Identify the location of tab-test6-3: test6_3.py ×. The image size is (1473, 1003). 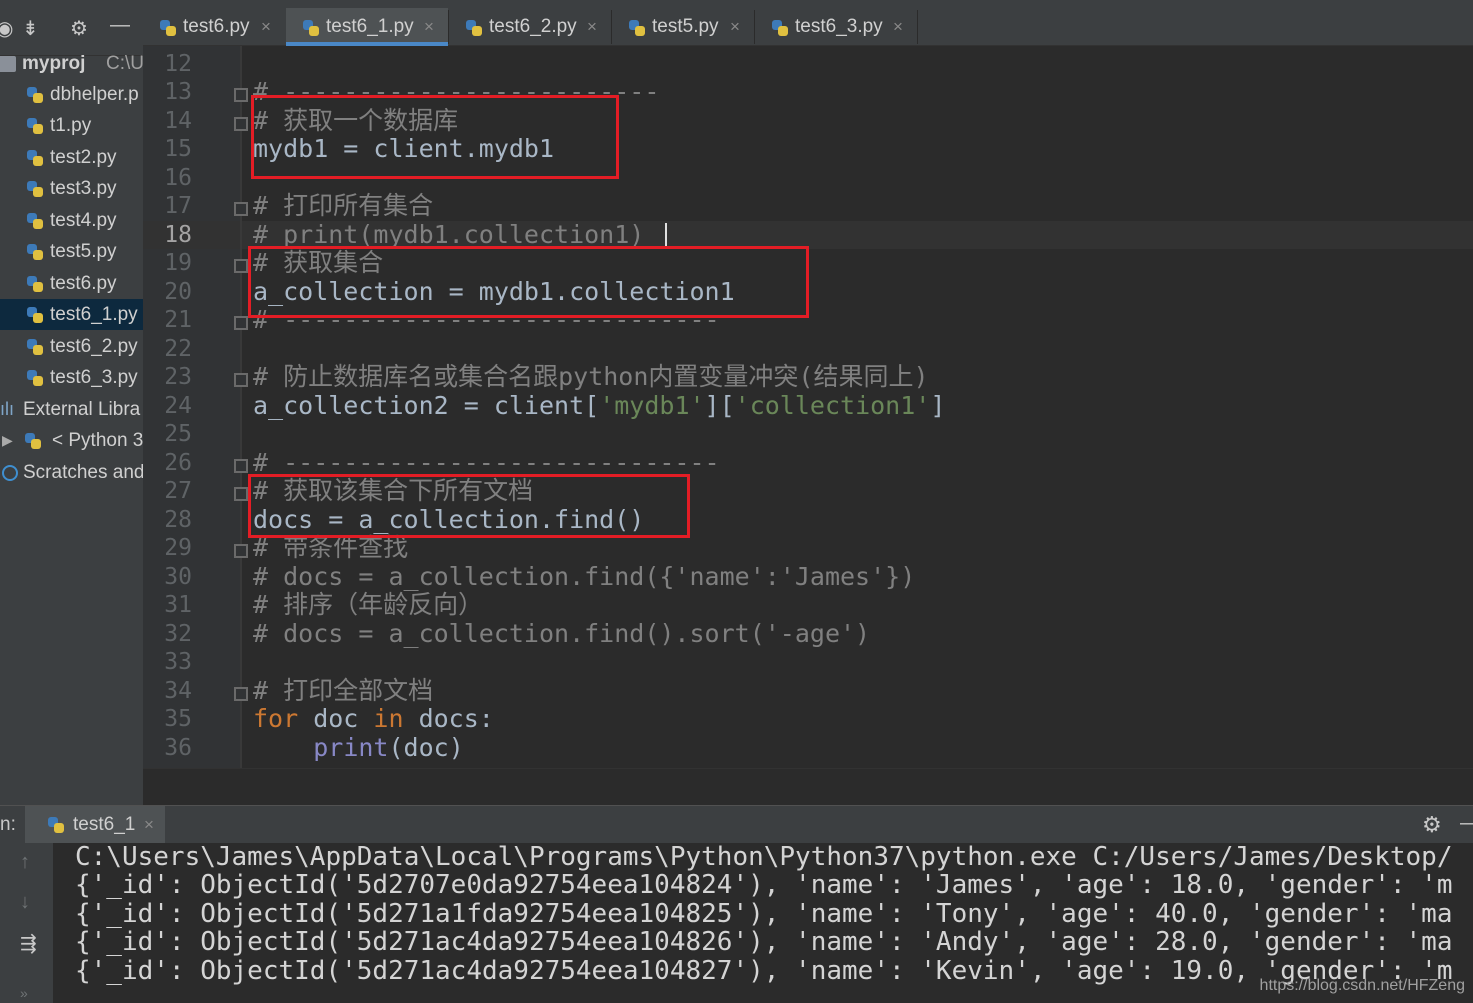
(836, 27).